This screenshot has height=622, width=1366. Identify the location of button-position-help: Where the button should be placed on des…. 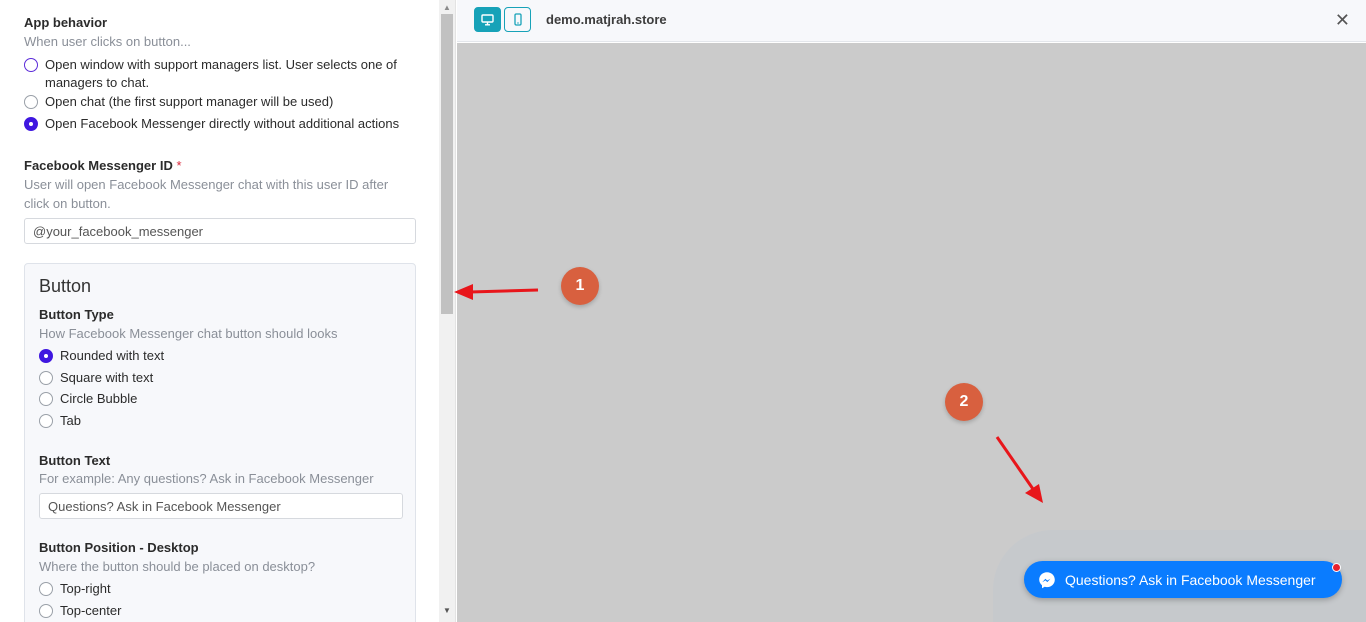
(177, 566).